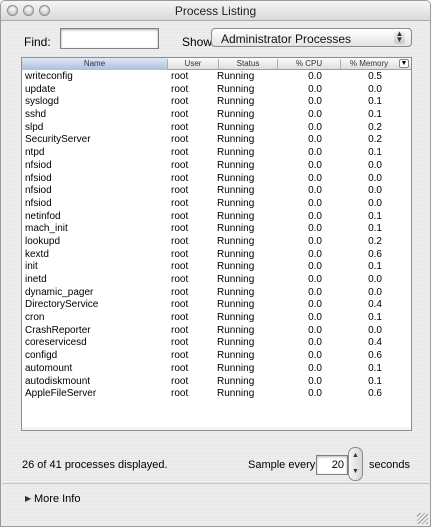 This screenshot has height=527, width=431. What do you see at coordinates (216, 217) in the screenshot?
I see `table-row: netinfod root Running 0.0 0.1` at bounding box center [216, 217].